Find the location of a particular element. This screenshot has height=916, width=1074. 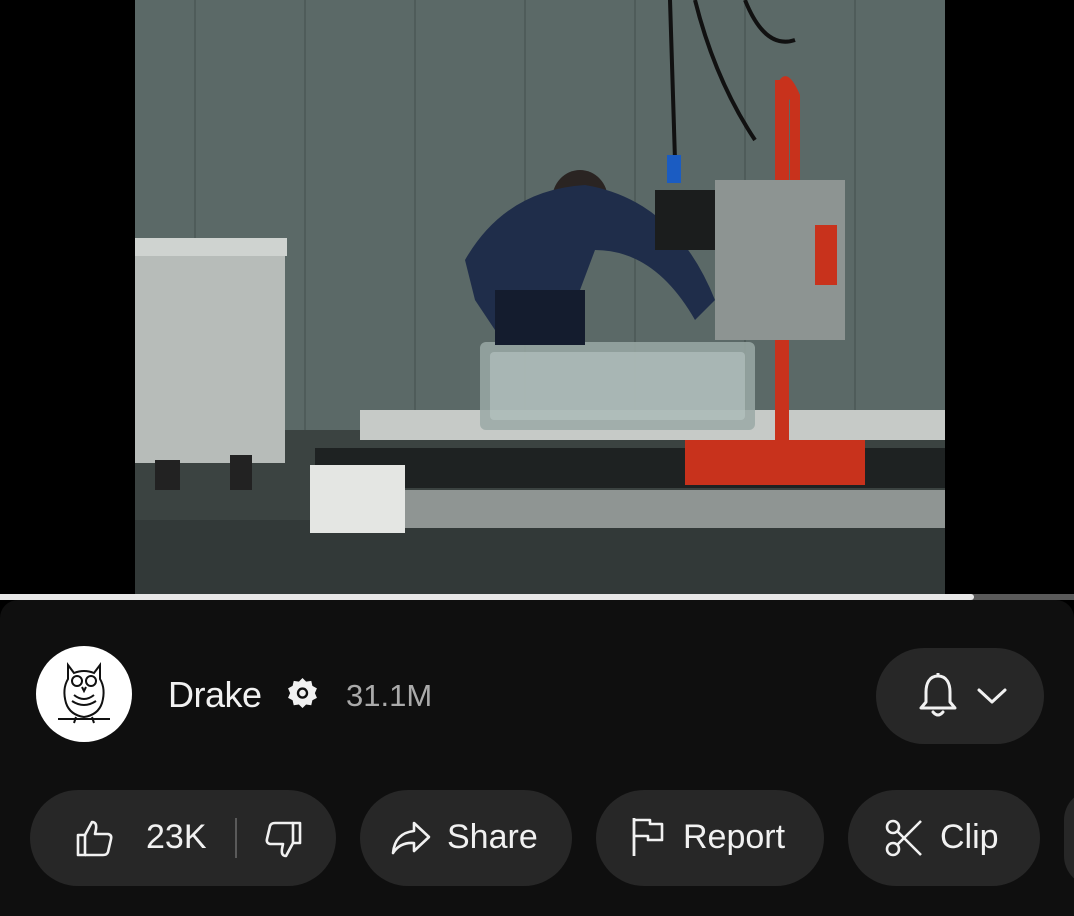

report-button: Report is located at coordinates (710, 838).